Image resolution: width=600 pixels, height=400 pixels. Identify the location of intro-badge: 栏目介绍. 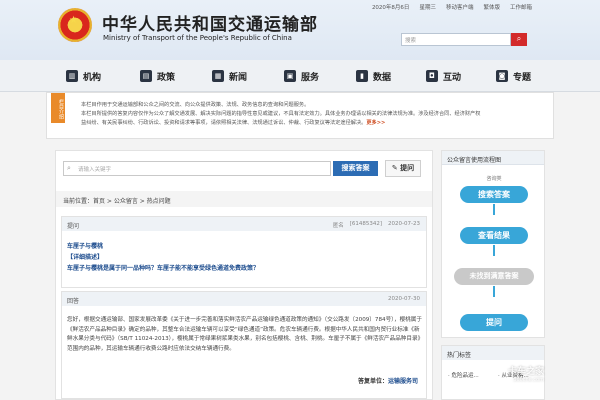
(58, 108).